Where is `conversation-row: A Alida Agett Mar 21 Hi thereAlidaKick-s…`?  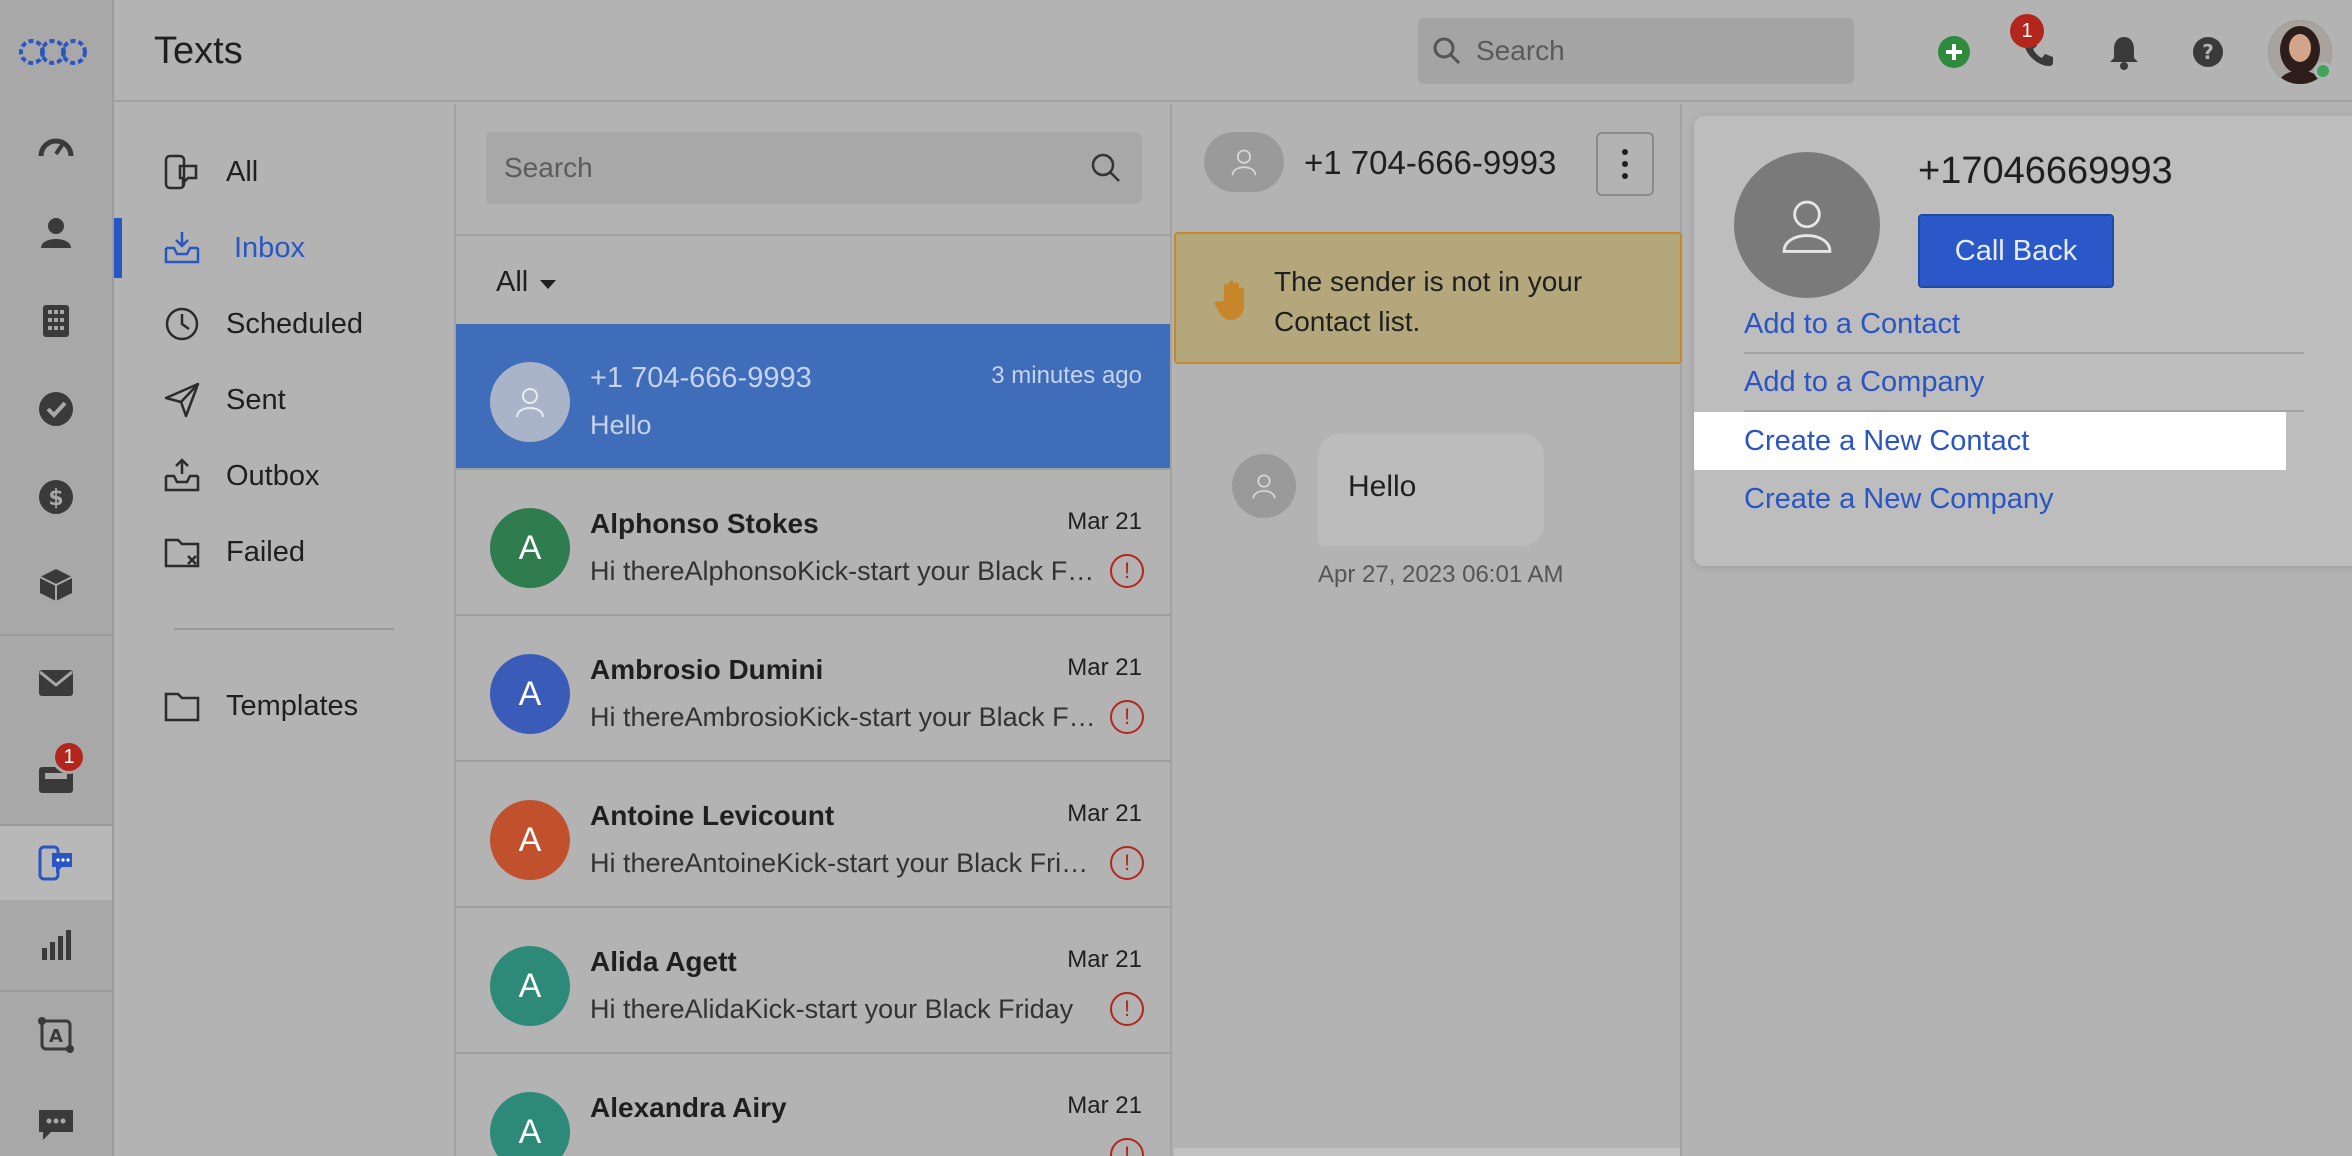
conversation-row: A Alida Agett Mar 21 Hi thereAlidaKick-s… is located at coordinates (813, 981).